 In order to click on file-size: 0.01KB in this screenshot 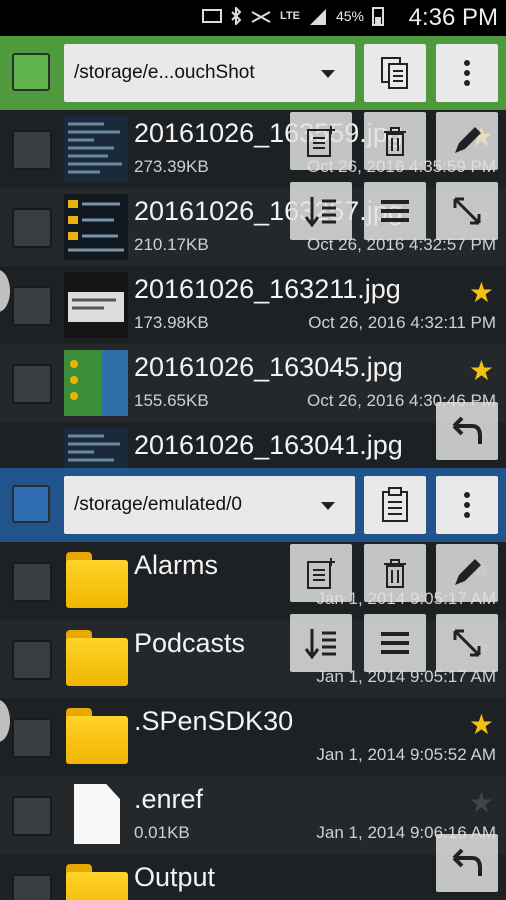, I will do `click(162, 832)`.